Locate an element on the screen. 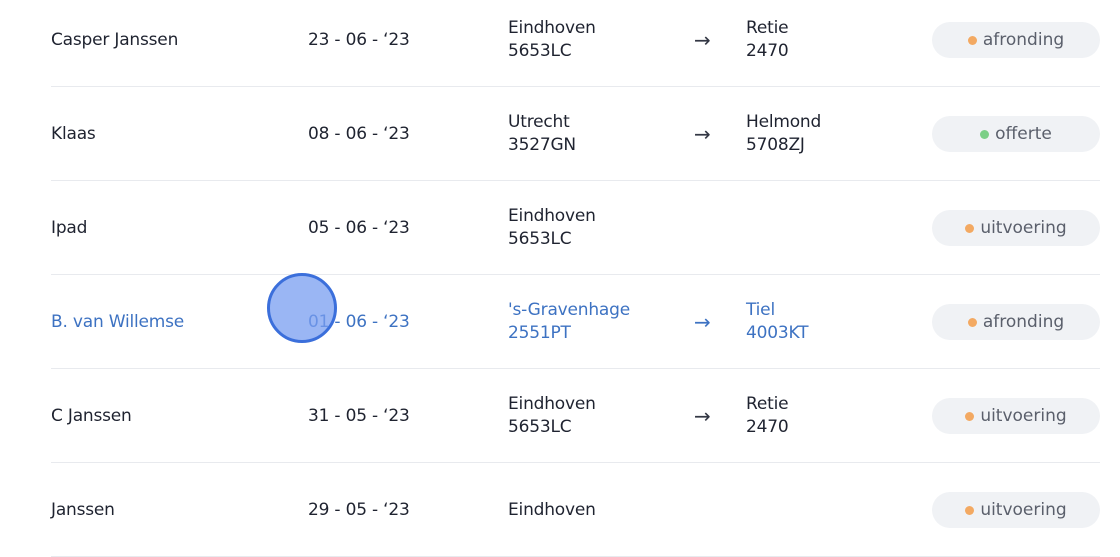 The image size is (1120, 557). status-label: offerte is located at coordinates (1023, 134).